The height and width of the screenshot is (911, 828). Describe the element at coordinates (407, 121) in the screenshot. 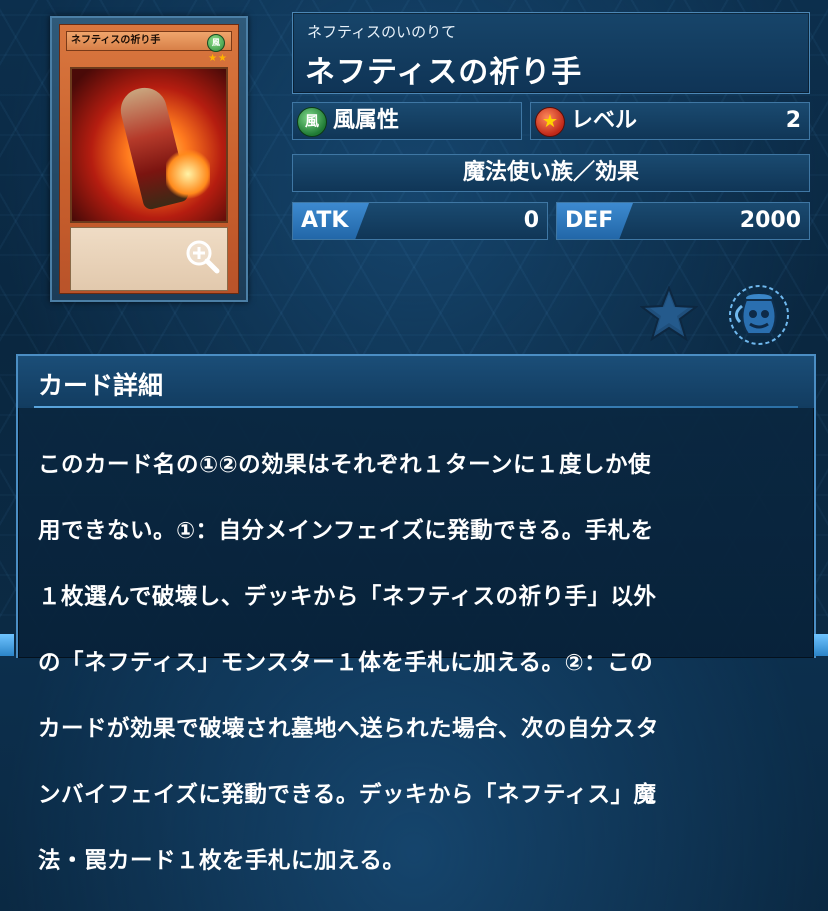

I see `attribute-panel: 風 風属性` at that location.